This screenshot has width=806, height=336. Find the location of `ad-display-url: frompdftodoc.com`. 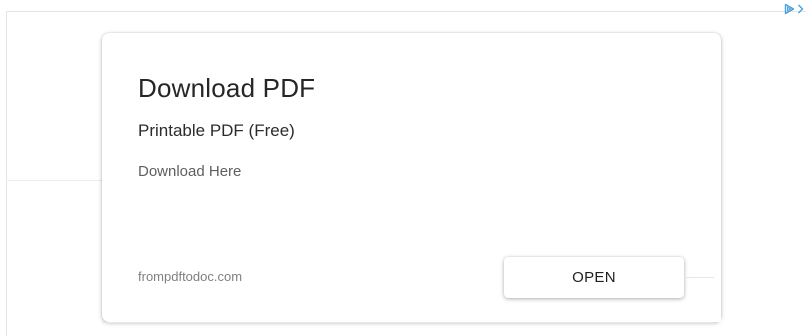

ad-display-url: frompdftodoc.com is located at coordinates (190, 276).